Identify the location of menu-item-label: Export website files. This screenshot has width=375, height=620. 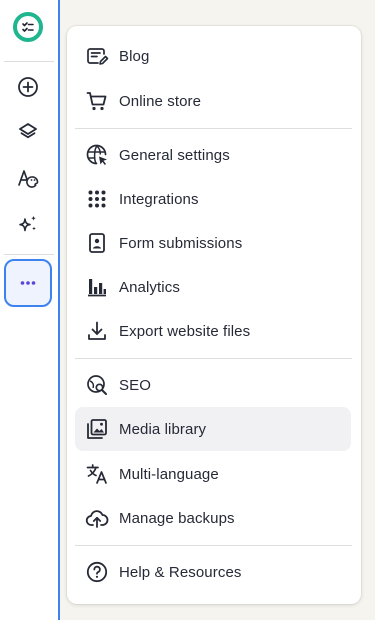
(185, 331).